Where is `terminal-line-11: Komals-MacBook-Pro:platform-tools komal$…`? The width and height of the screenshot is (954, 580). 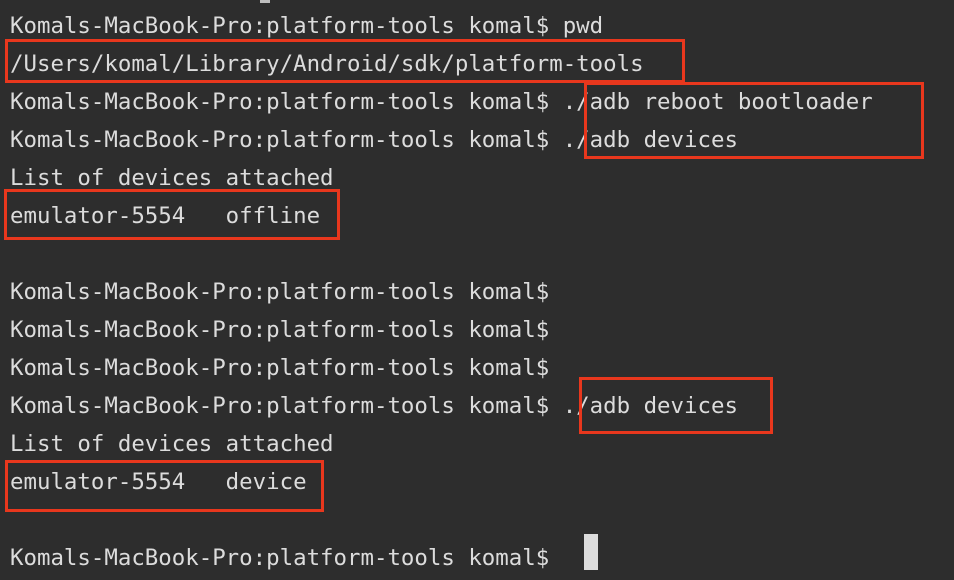 terminal-line-11: Komals-MacBook-Pro:platform-tools komal$… is located at coordinates (374, 406).